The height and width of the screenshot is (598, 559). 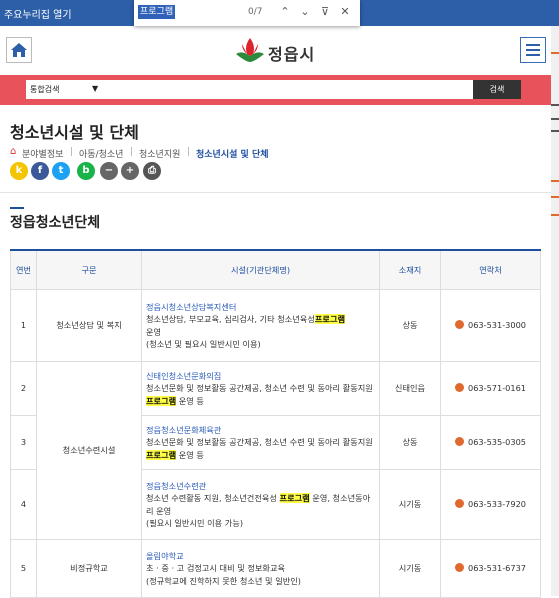 What do you see at coordinates (305, 12) in the screenshot?
I see `find-next-icon: ⌄` at bounding box center [305, 12].